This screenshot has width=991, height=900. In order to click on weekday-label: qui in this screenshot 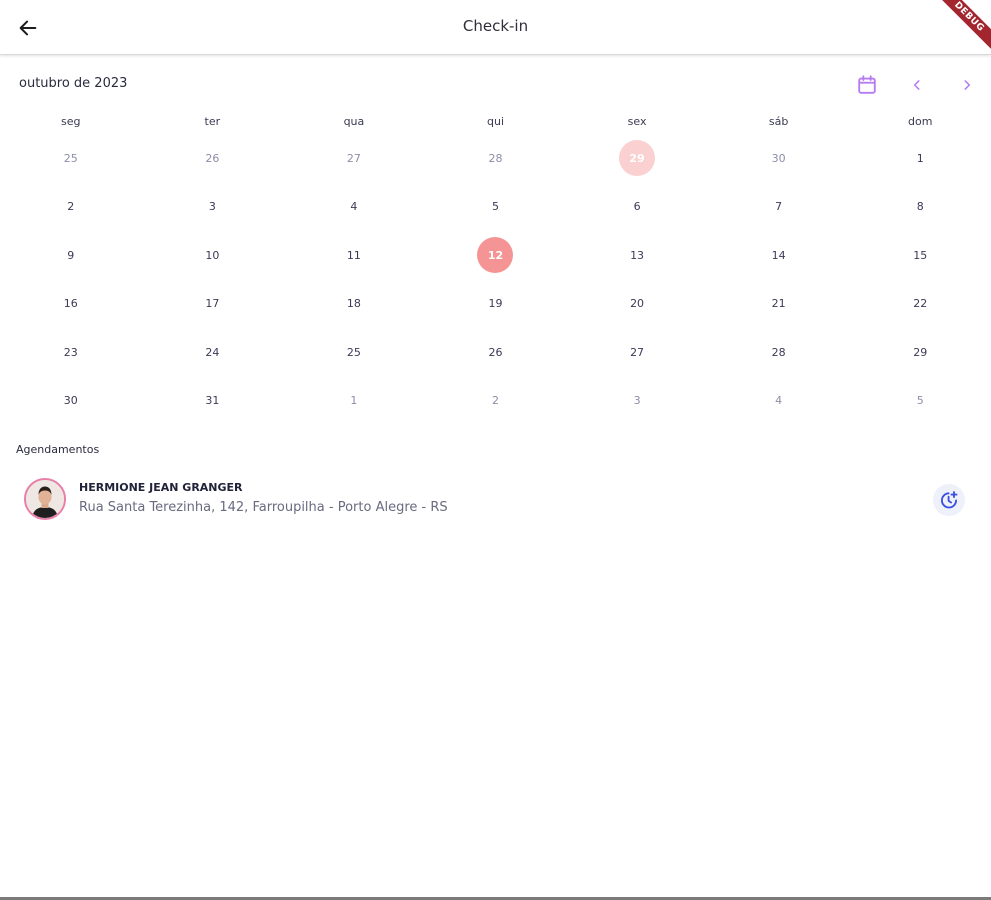, I will do `click(495, 121)`.